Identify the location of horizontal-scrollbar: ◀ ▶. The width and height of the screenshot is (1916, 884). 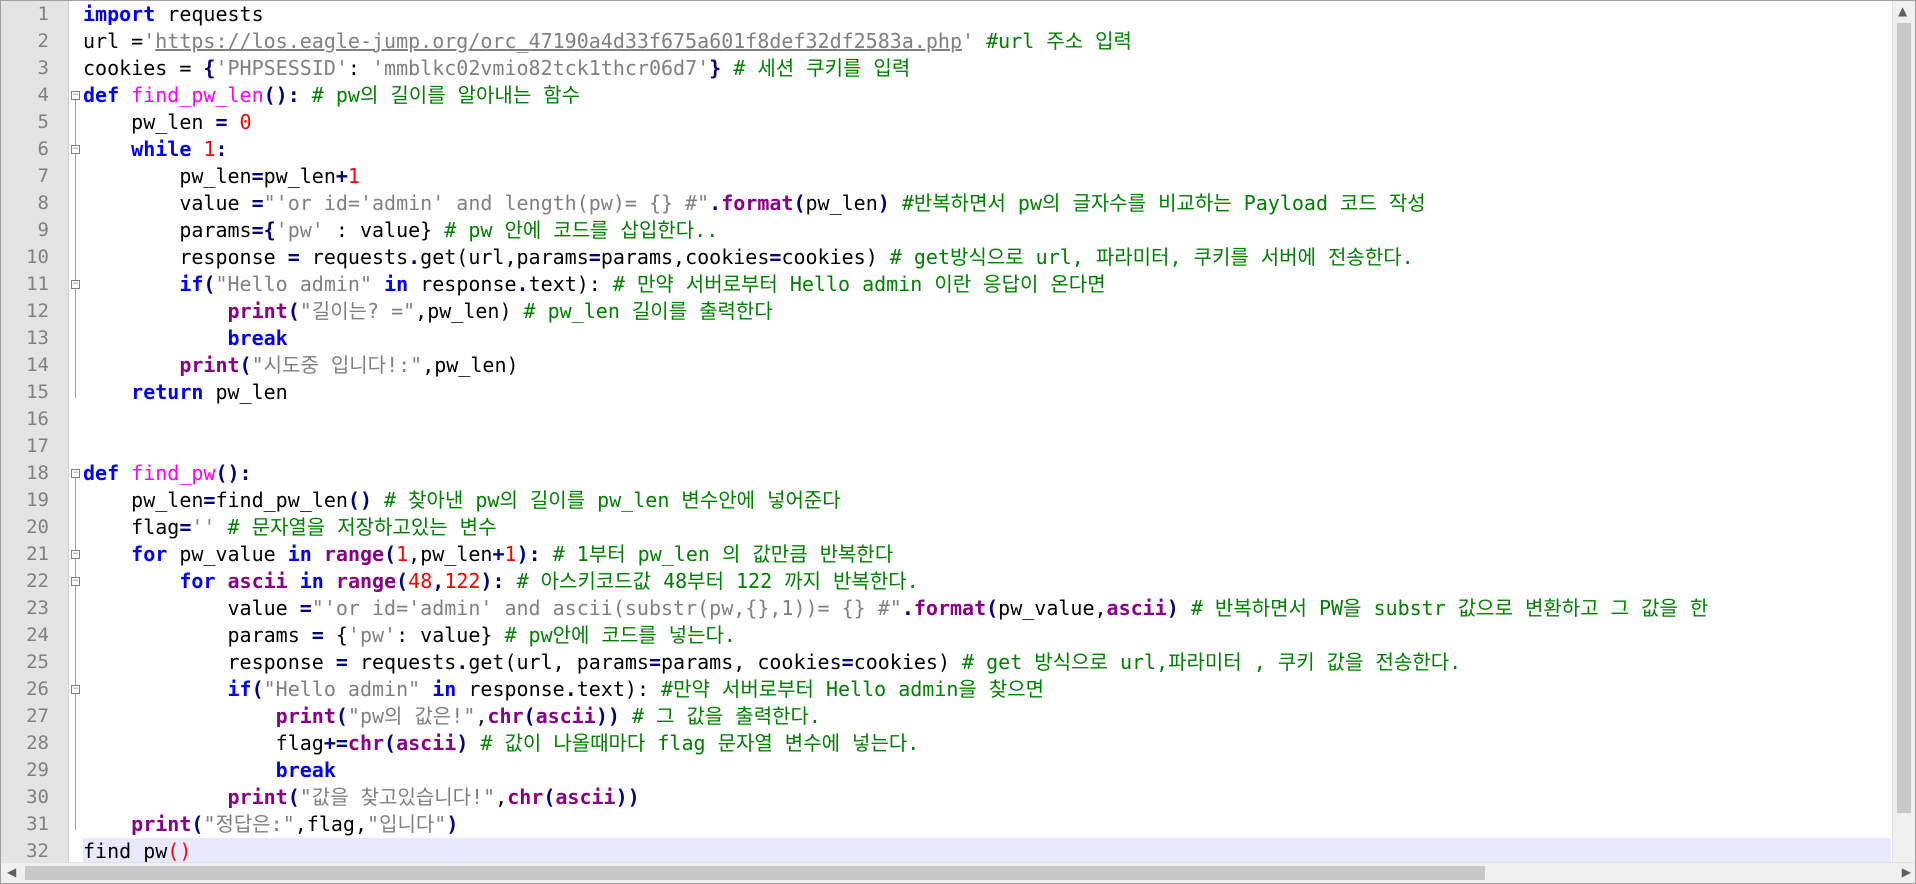
(958, 872).